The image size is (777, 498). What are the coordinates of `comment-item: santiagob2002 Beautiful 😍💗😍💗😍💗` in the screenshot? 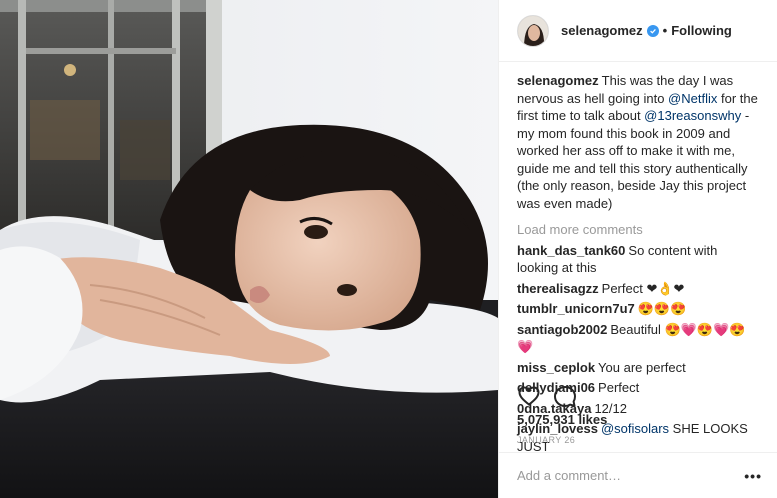 It's located at (639, 338).